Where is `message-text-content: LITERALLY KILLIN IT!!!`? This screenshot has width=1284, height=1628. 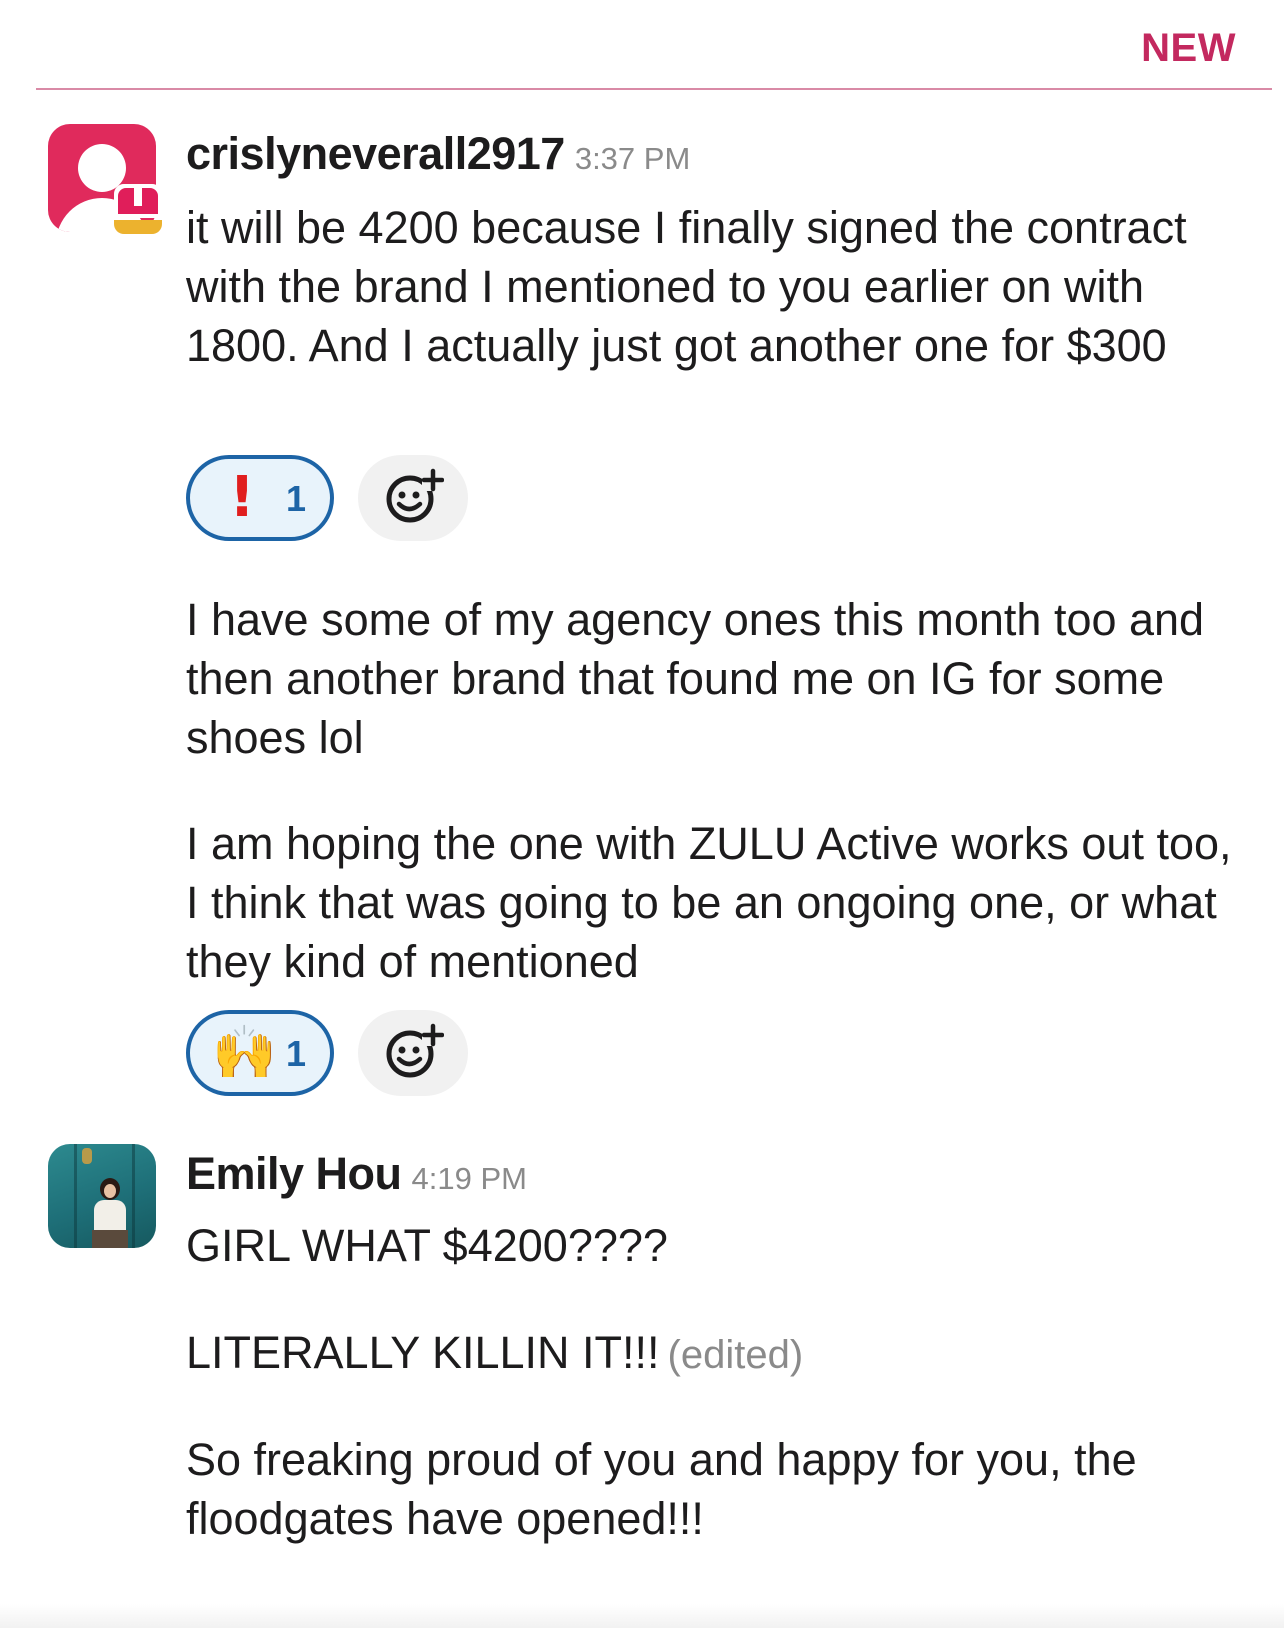
message-text-content: LITERALLY KILLIN IT!!! is located at coordinates (423, 1352).